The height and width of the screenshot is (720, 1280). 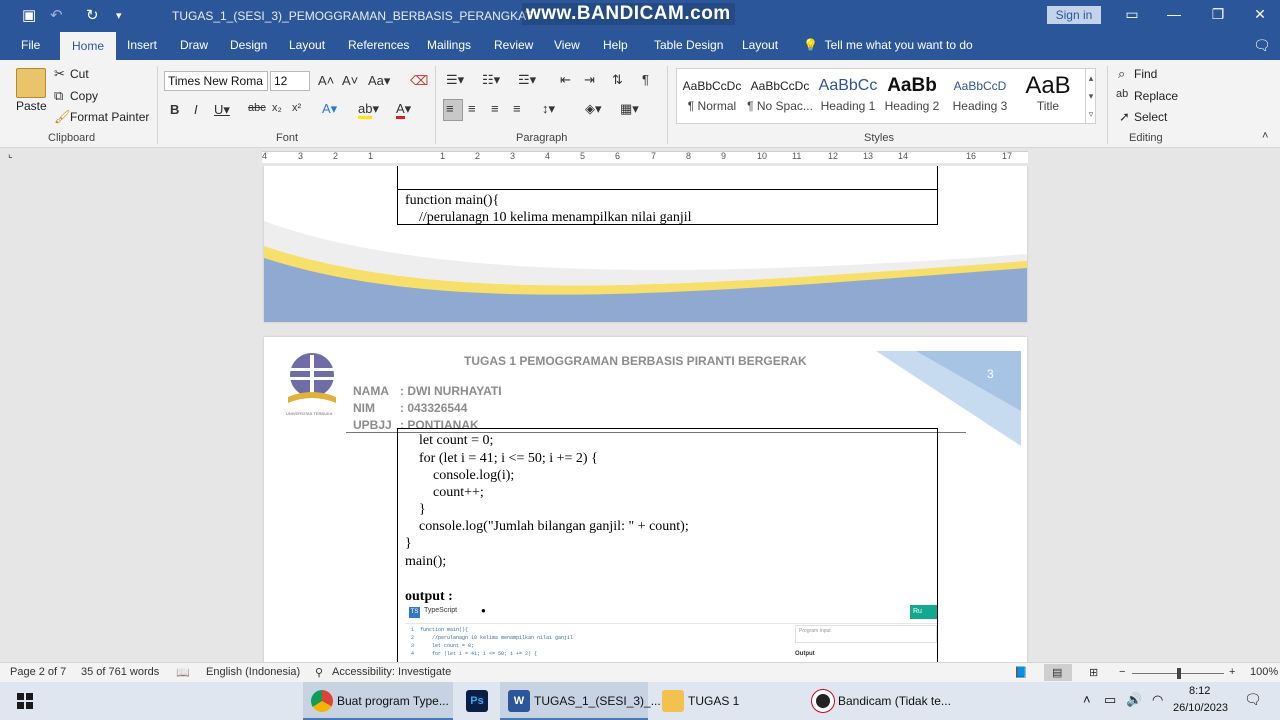 What do you see at coordinates (84, 96) in the screenshot?
I see `copy-button: Copy` at bounding box center [84, 96].